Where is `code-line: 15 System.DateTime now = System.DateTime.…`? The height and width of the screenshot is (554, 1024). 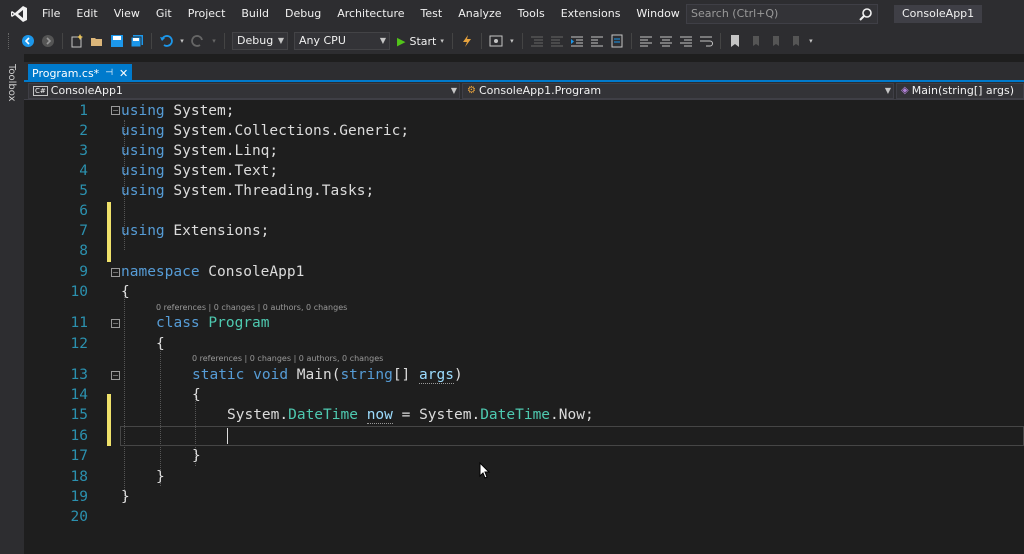 code-line: 15 System.DateTime now = System.DateTime.… is located at coordinates (524, 415).